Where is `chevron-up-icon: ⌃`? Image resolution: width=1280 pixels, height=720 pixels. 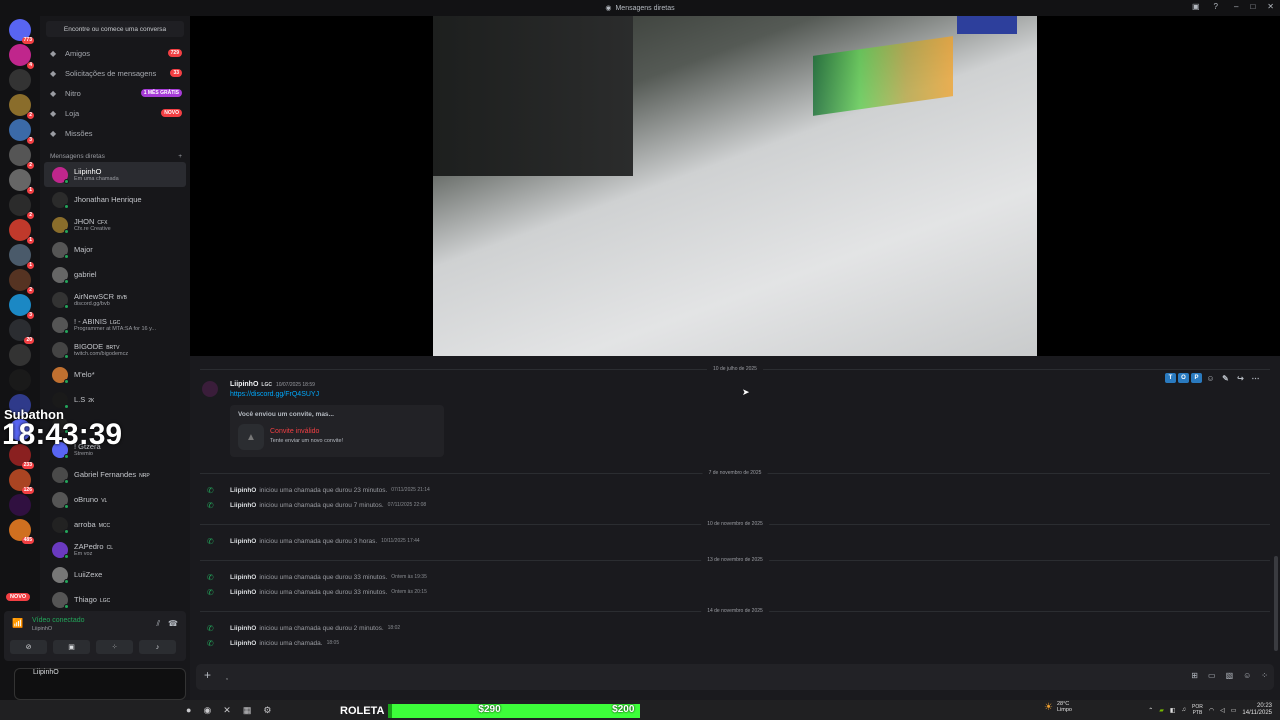 chevron-up-icon: ⌃ is located at coordinates (1150, 710).